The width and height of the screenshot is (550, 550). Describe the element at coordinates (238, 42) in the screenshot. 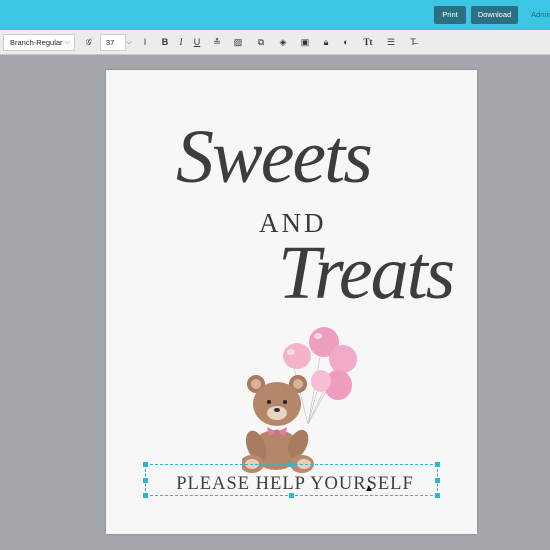

I see `image-icon: ▨` at that location.